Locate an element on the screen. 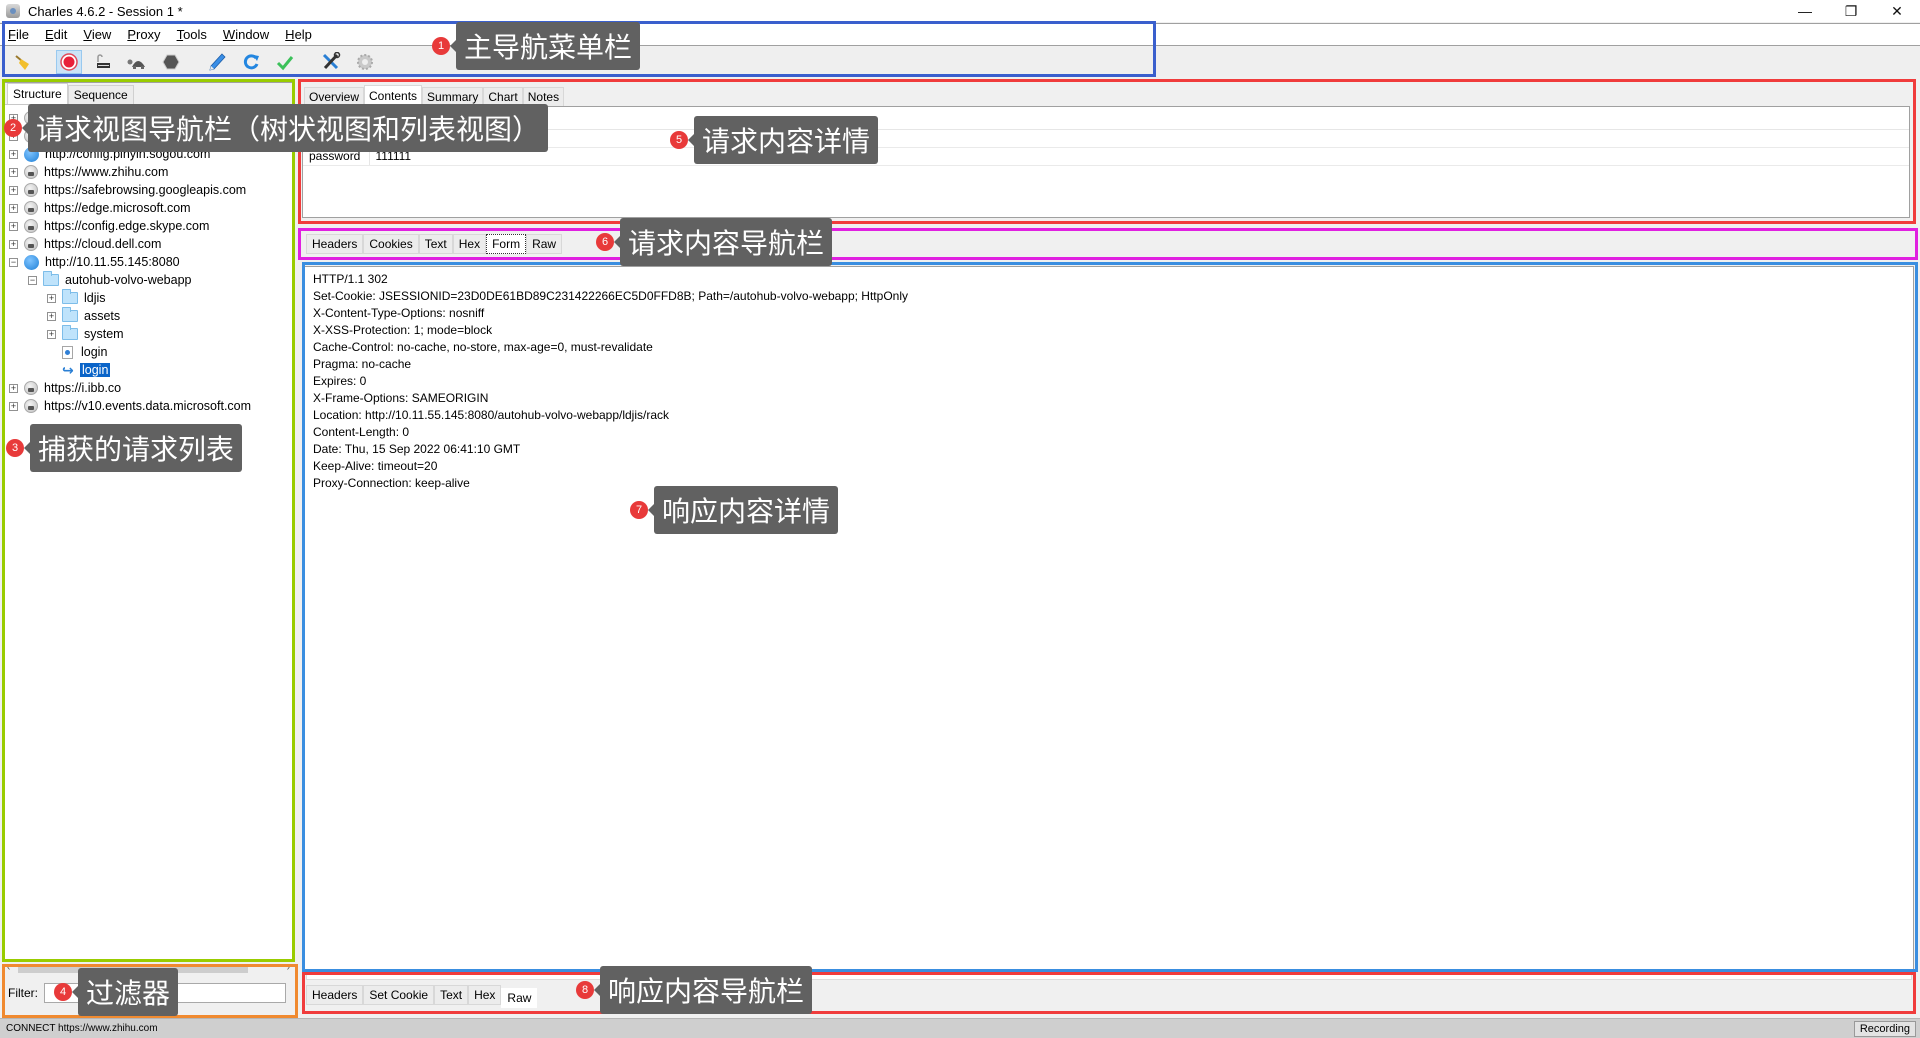 The height and width of the screenshot is (1038, 1920). menu-mnemonic: F is located at coordinates (12, 34).